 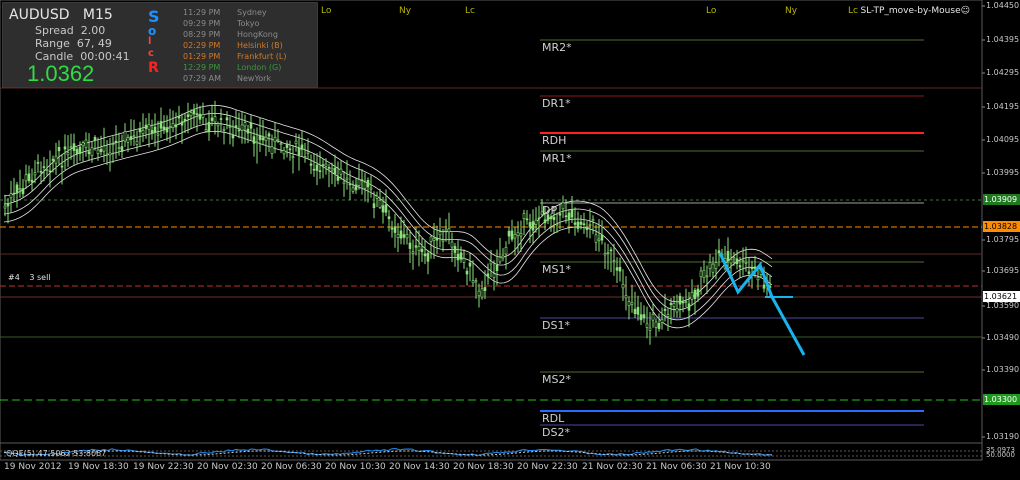 I want to click on time-axis-label: 19 Nov 18:30, so click(x=98, y=467).